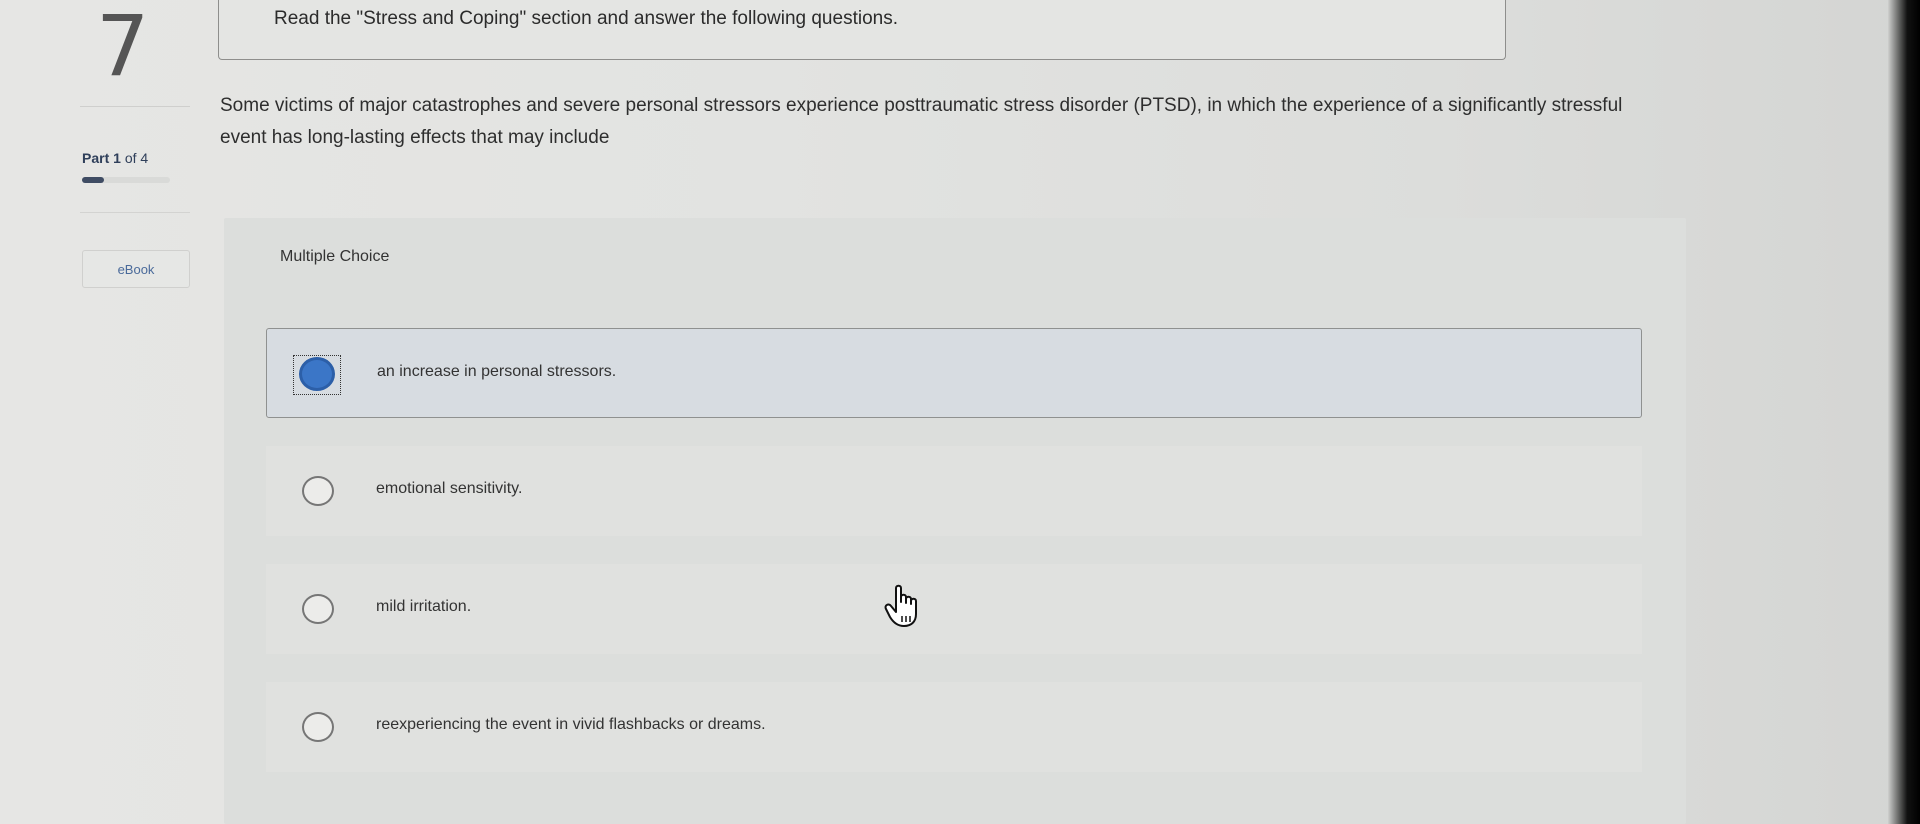 The height and width of the screenshot is (824, 1920). What do you see at coordinates (126, 180) in the screenshot?
I see `part-progress-bar` at bounding box center [126, 180].